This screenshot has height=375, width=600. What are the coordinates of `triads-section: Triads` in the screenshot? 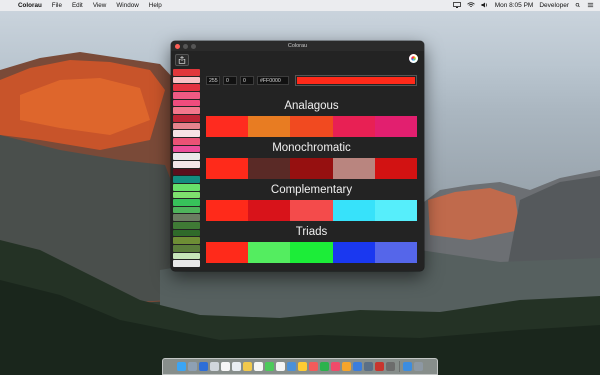 It's located at (312, 244).